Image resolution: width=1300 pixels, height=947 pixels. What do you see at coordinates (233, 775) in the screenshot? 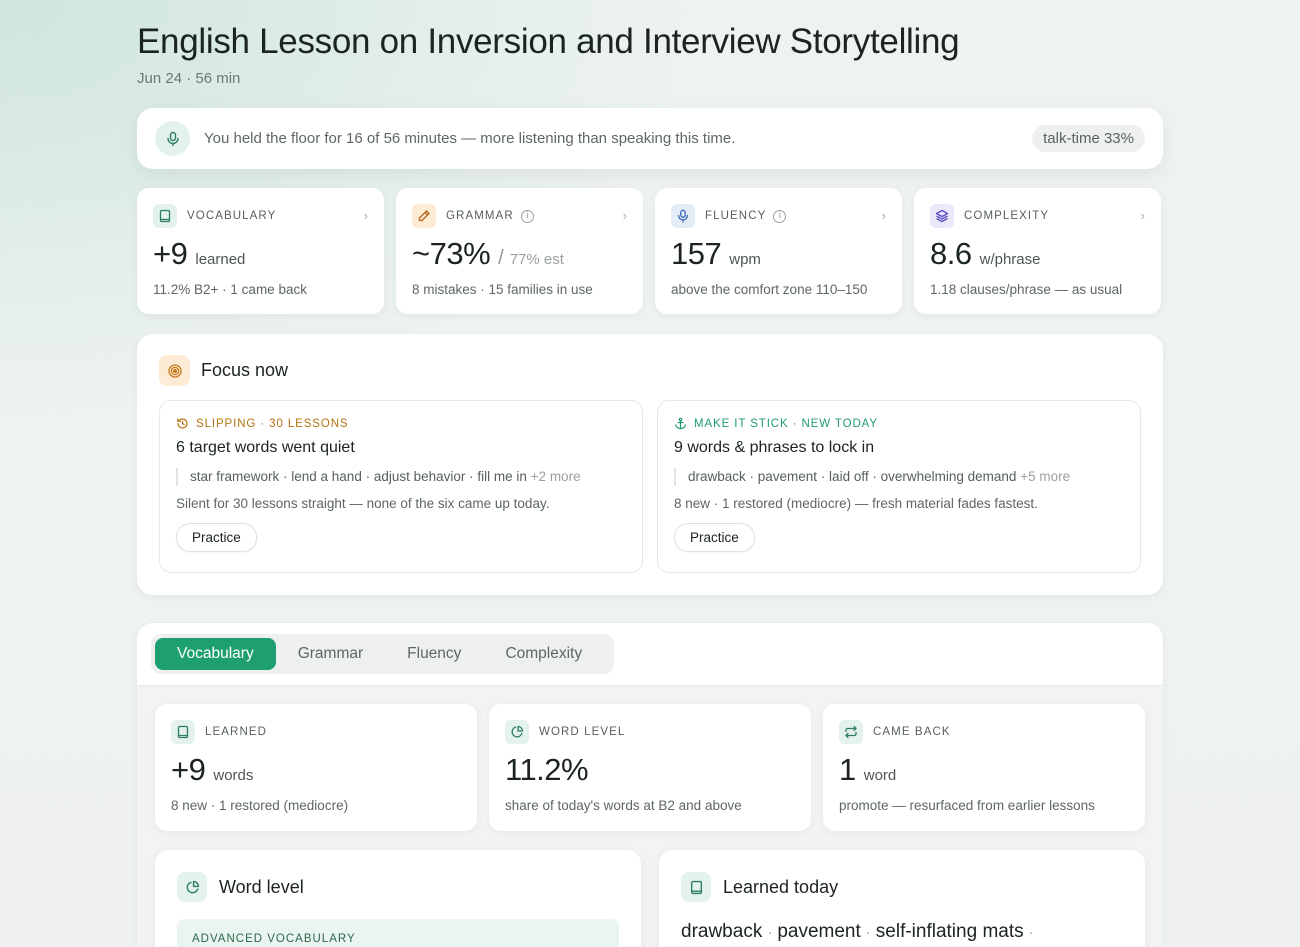
I see `stat-unit: words` at bounding box center [233, 775].